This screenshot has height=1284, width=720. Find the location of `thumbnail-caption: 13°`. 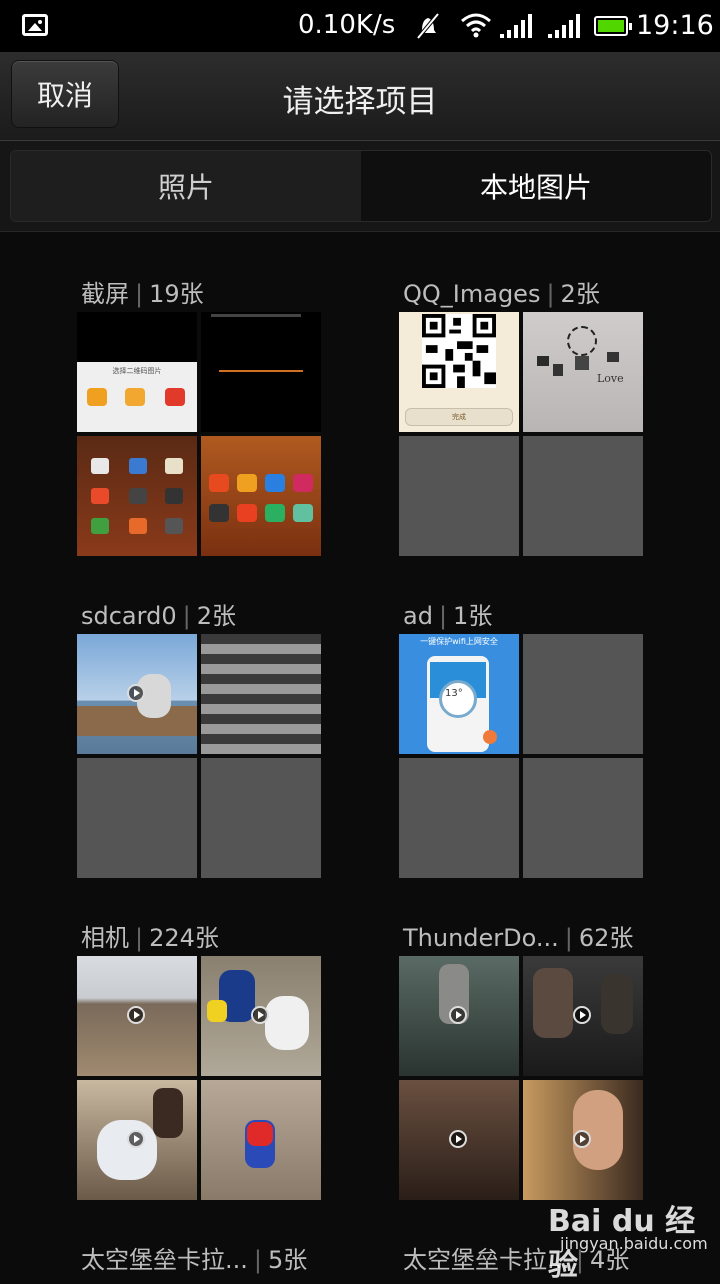

thumbnail-caption: 13° is located at coordinates (454, 693).